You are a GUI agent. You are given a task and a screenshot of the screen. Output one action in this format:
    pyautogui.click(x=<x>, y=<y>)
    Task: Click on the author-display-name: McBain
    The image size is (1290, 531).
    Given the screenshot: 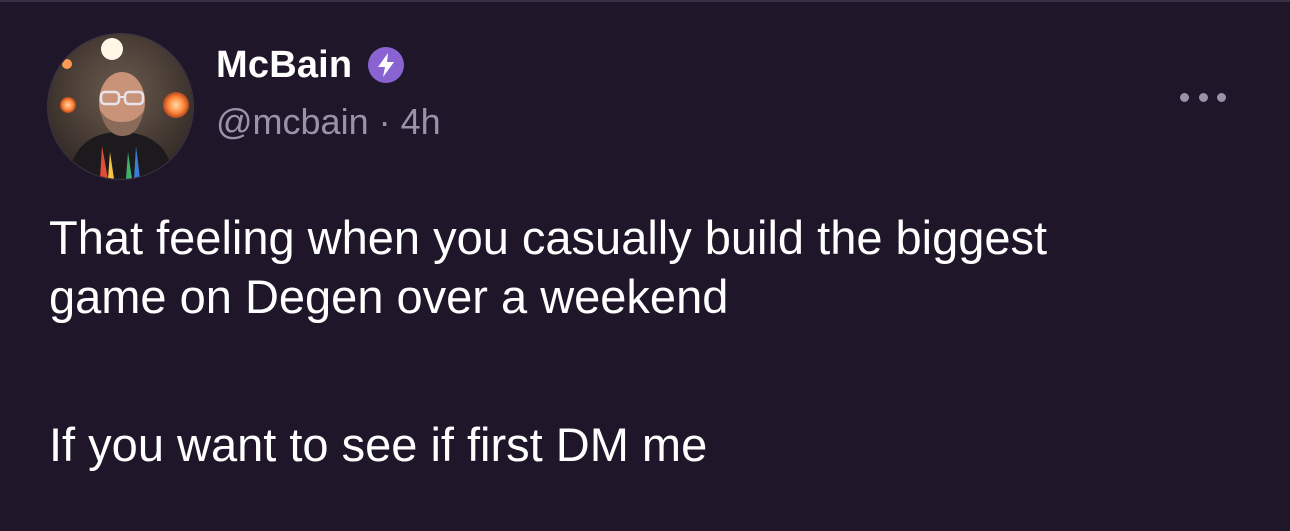 What is the action you would take?
    pyautogui.click(x=284, y=65)
    